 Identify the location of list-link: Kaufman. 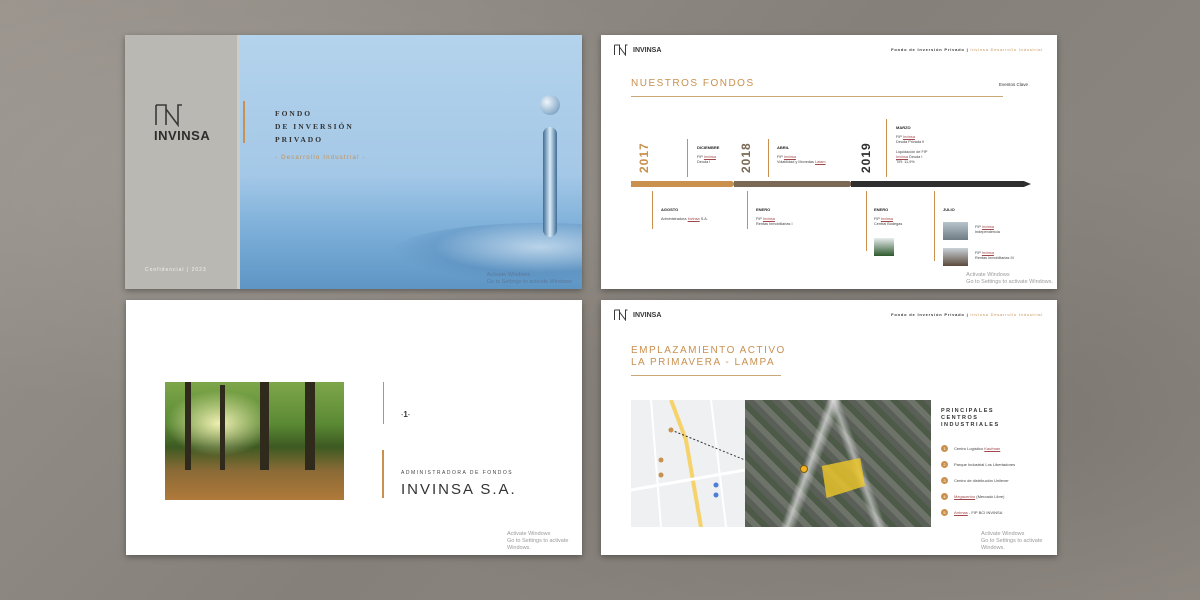
(992, 448).